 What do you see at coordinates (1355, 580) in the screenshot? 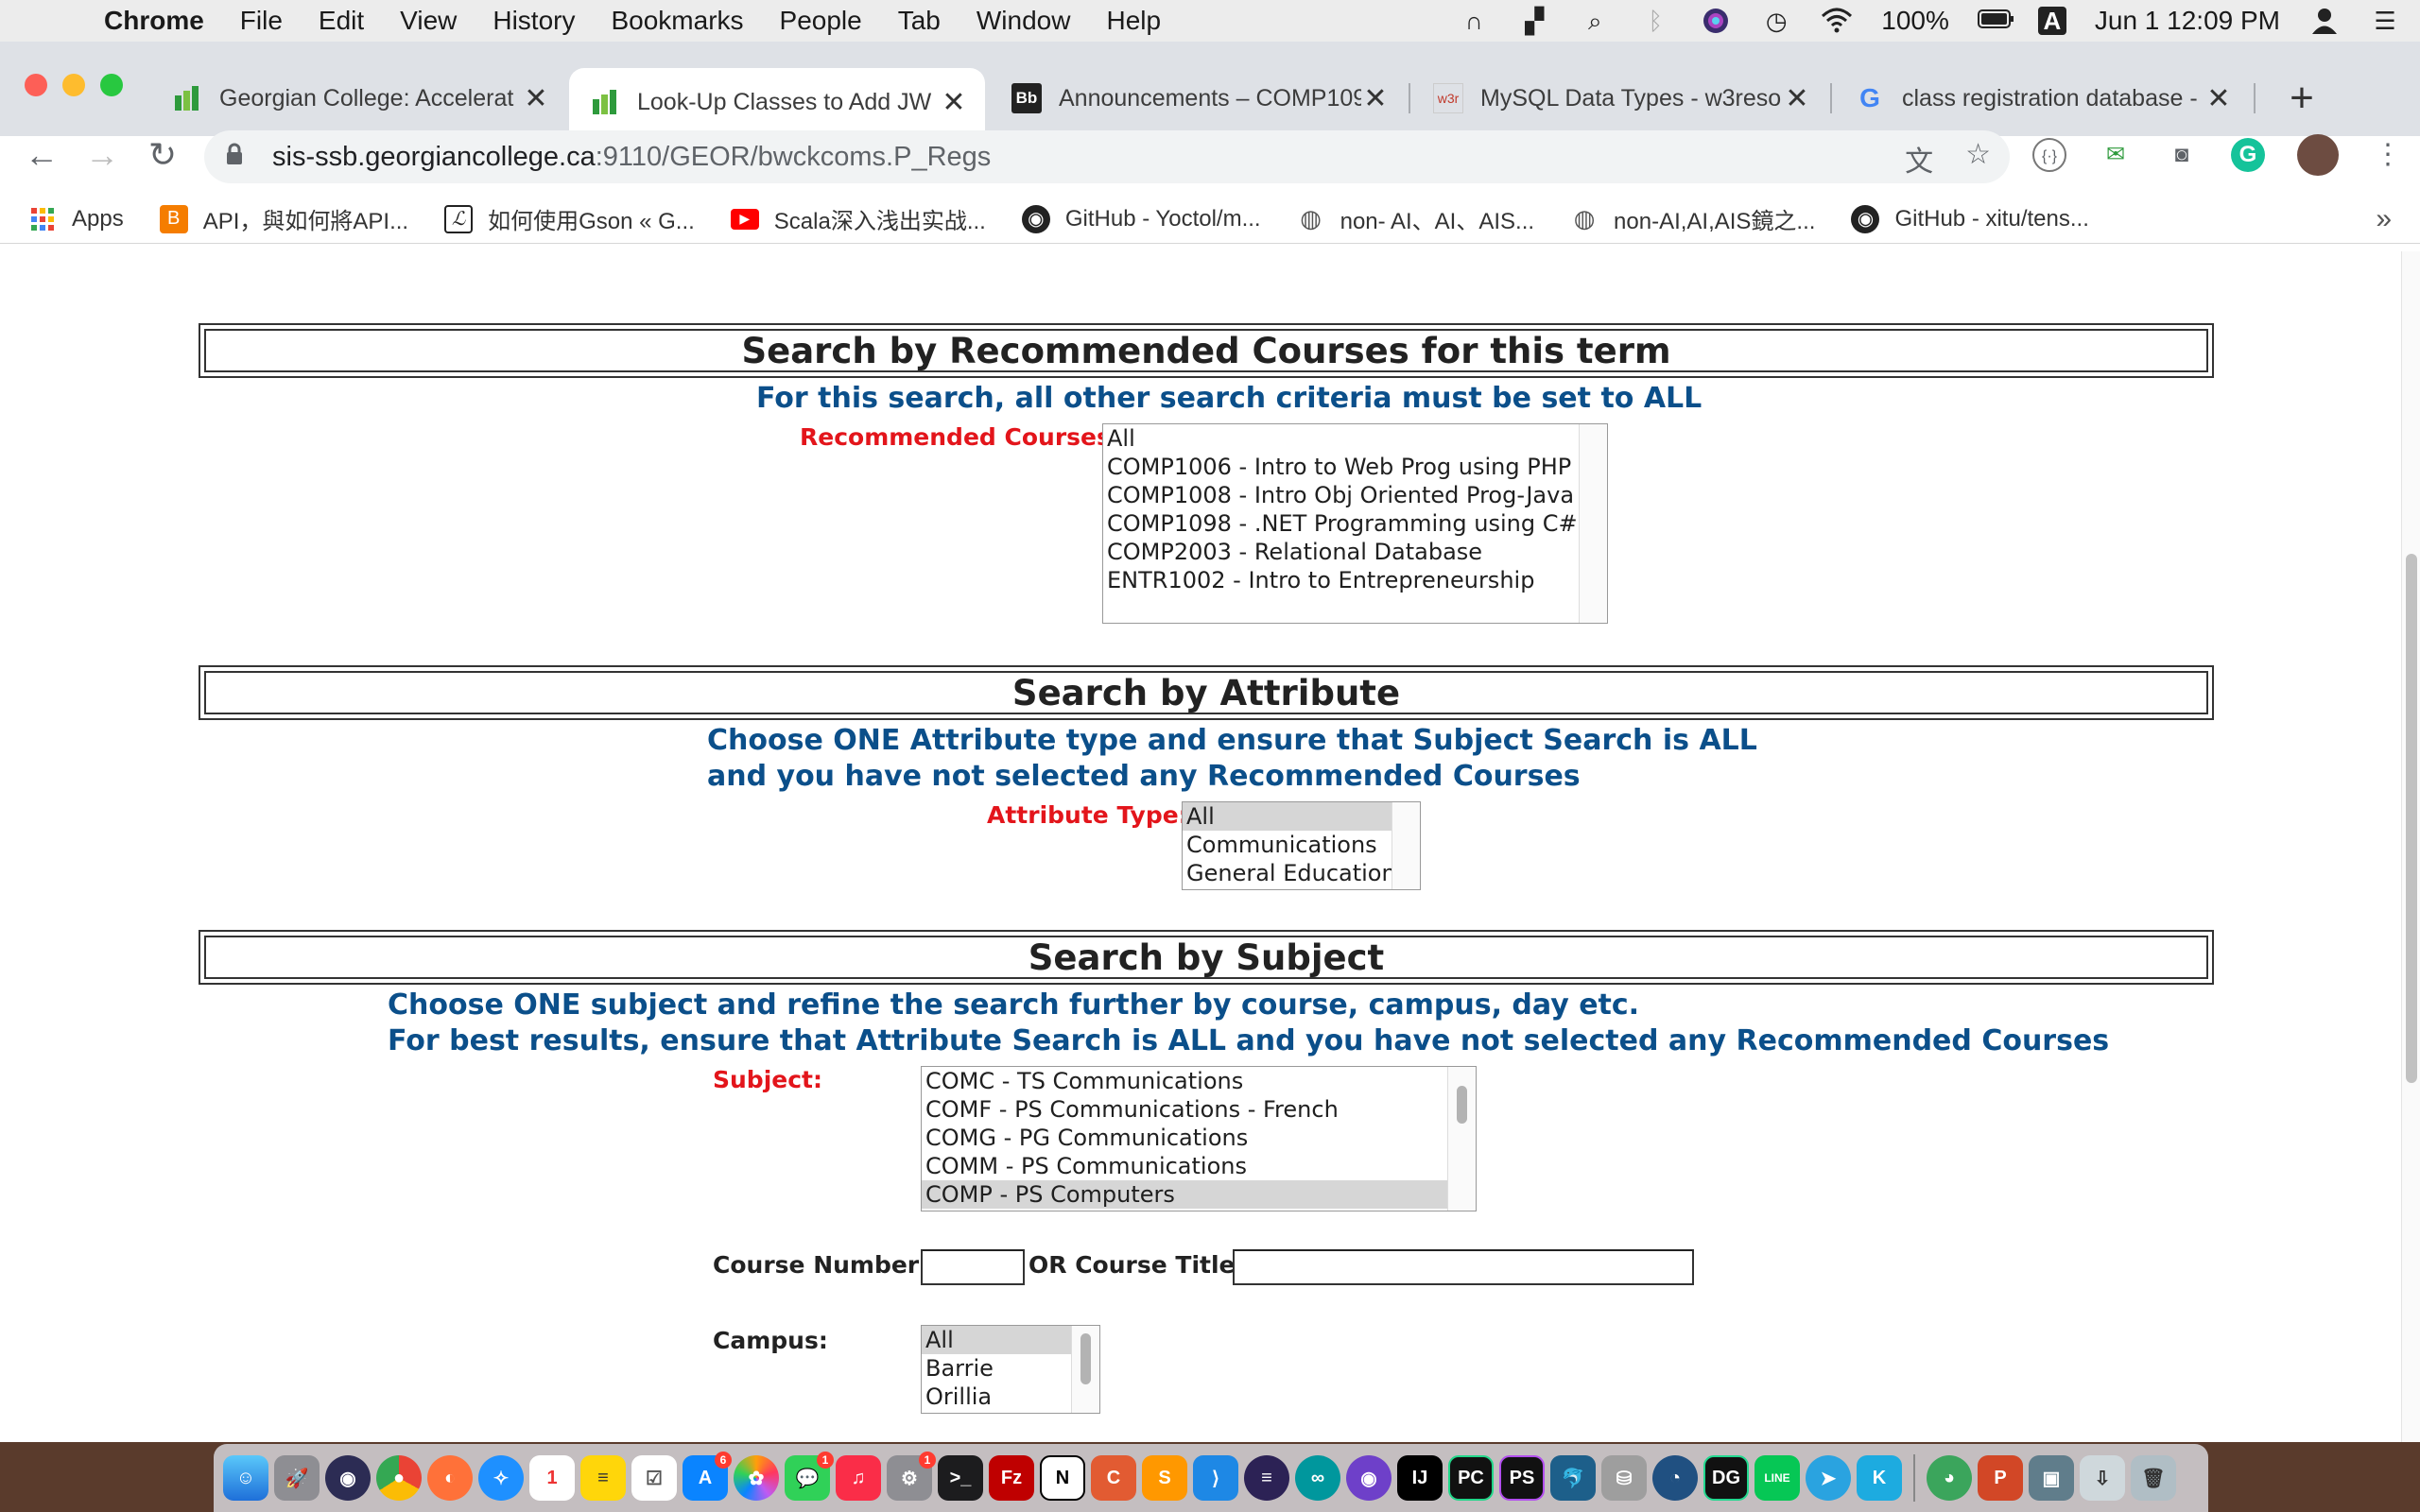
I see `select-option: ENTR1002 - Intro to Entrepreneurship` at bounding box center [1355, 580].